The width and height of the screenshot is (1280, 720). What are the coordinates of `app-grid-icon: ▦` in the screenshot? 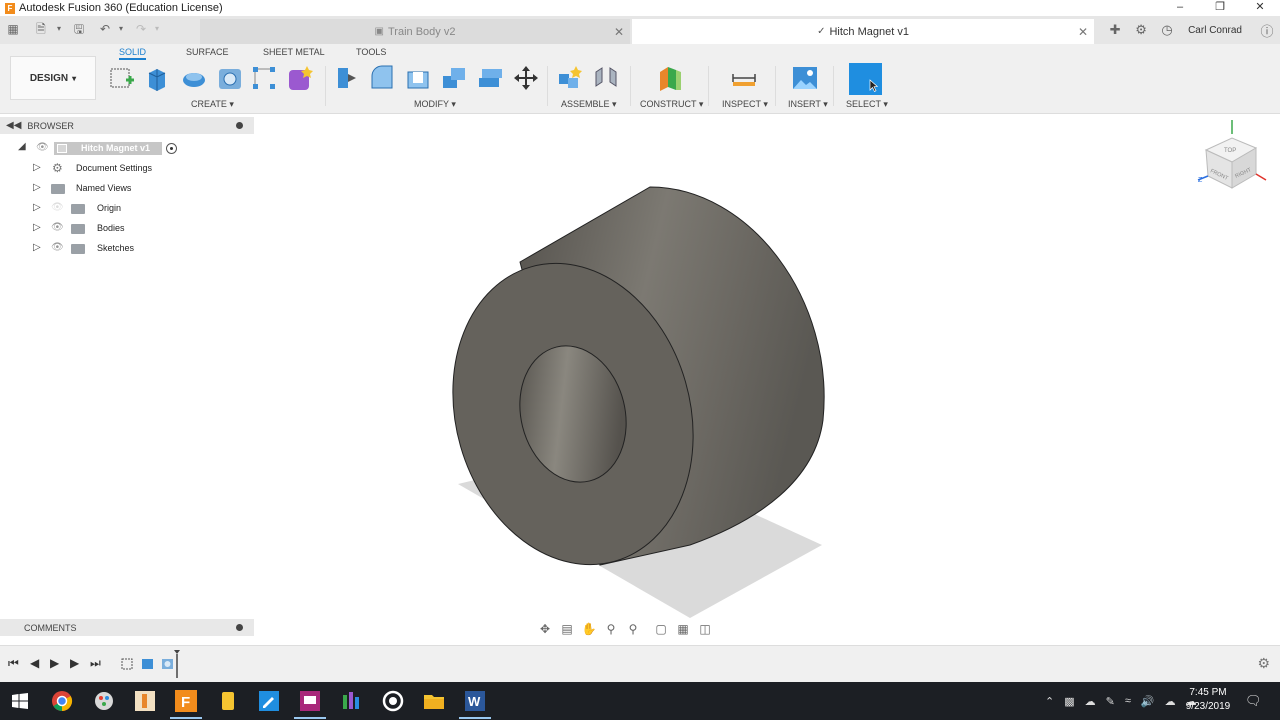 It's located at (13, 29).